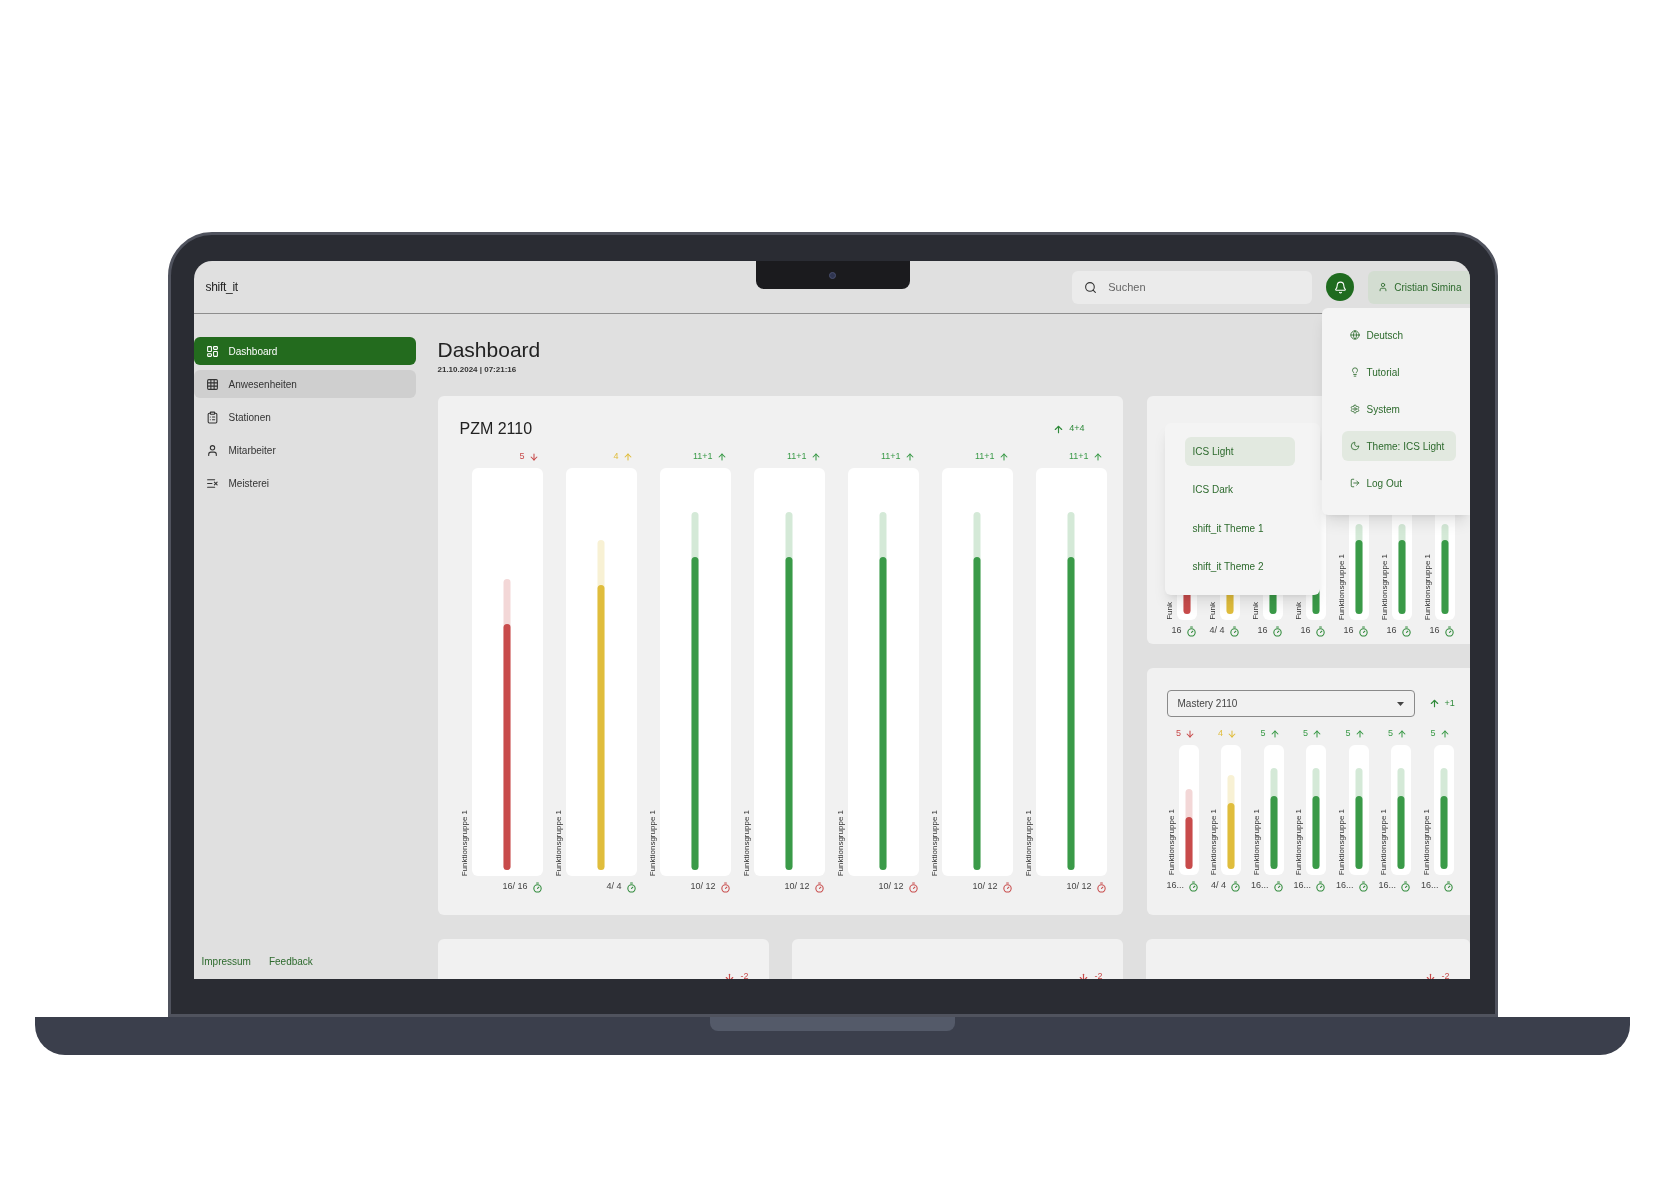 The width and height of the screenshot is (1665, 1181). Describe the element at coordinates (304, 450) in the screenshot. I see `sidebar-item: Mitarbeiter` at that location.